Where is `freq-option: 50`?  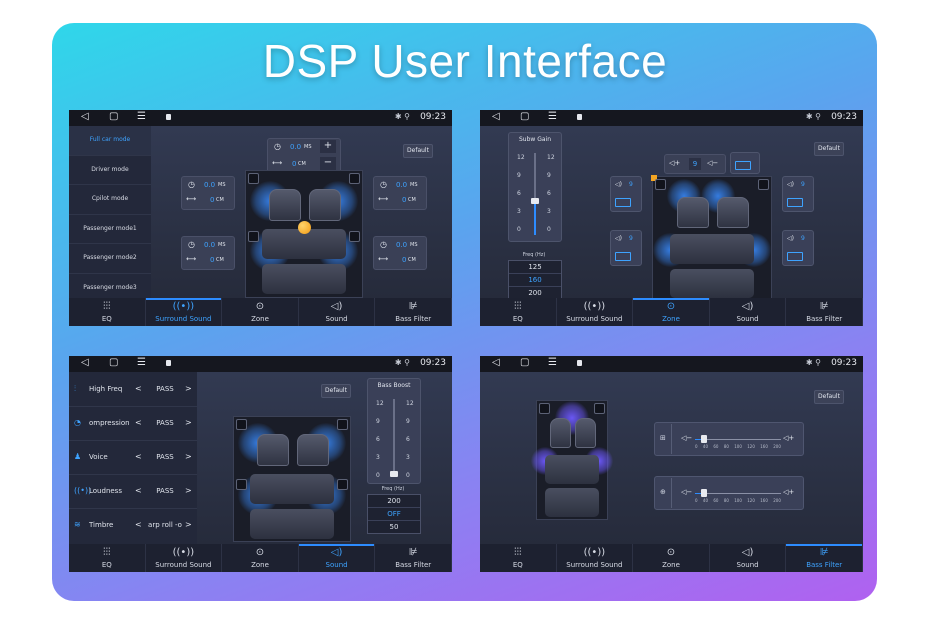
freq-option: 50 is located at coordinates (394, 527).